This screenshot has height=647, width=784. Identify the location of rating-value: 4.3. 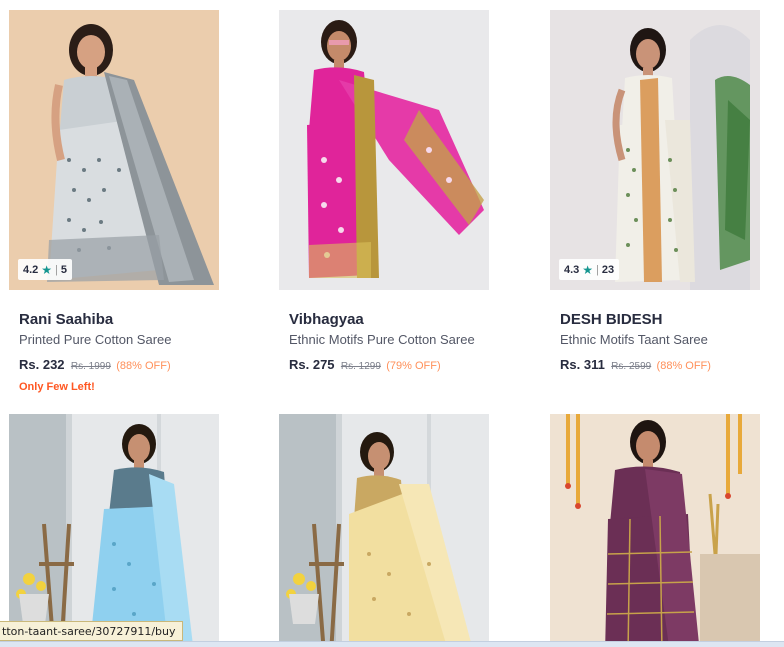
(572, 269).